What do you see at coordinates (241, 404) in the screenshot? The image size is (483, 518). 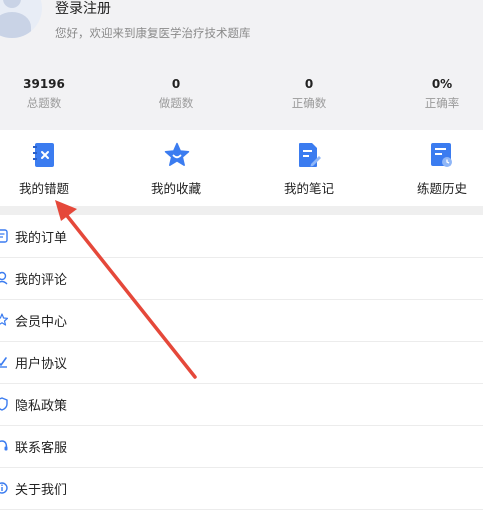 I see `menu-item-privacy-policy: 隐私政策` at bounding box center [241, 404].